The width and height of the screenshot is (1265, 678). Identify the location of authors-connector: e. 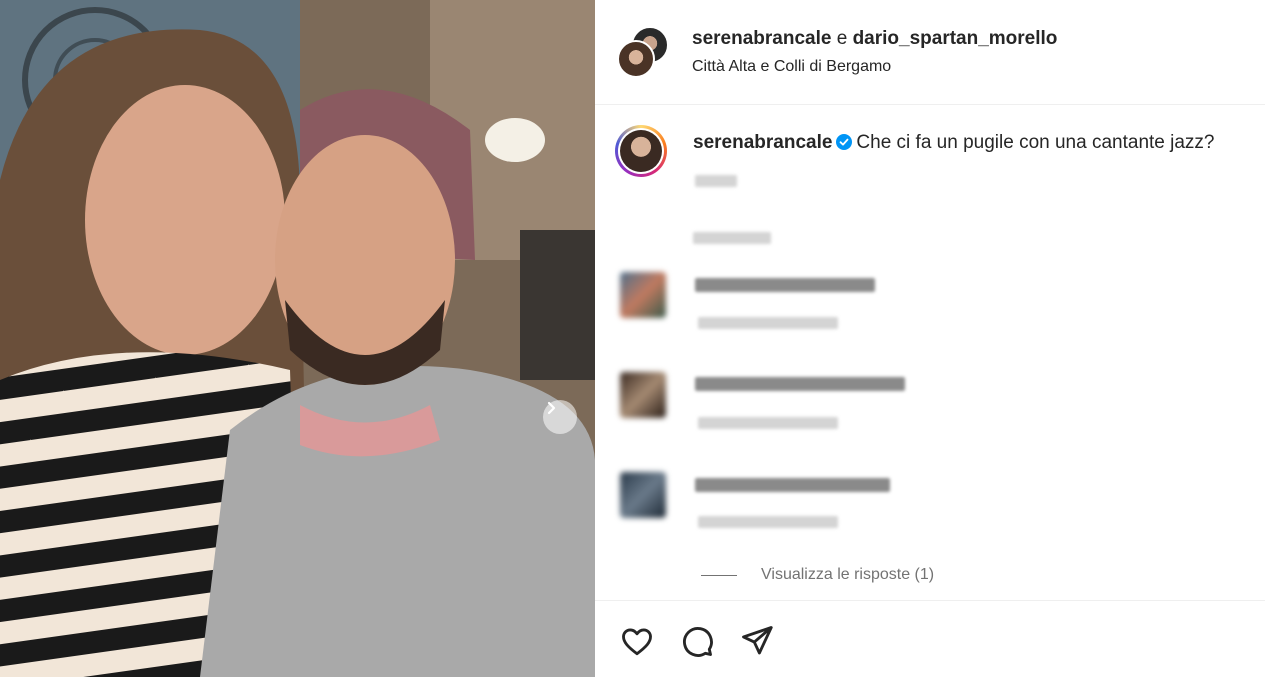
(842, 38).